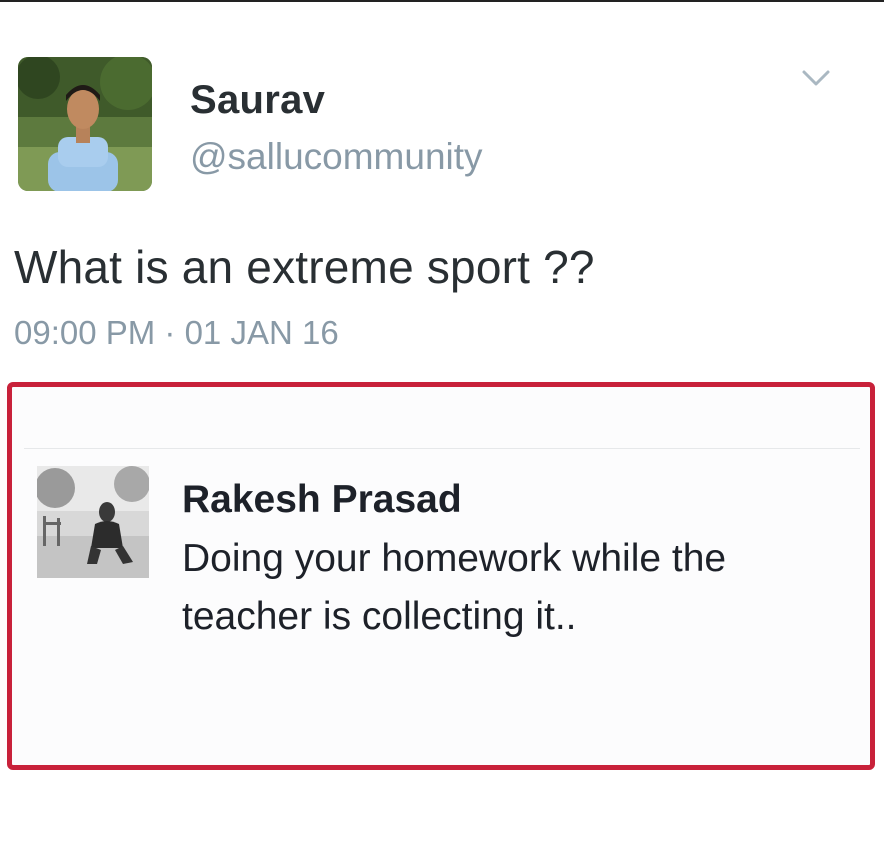 The image size is (884, 845). I want to click on reply-author-avatar, so click(93, 522).